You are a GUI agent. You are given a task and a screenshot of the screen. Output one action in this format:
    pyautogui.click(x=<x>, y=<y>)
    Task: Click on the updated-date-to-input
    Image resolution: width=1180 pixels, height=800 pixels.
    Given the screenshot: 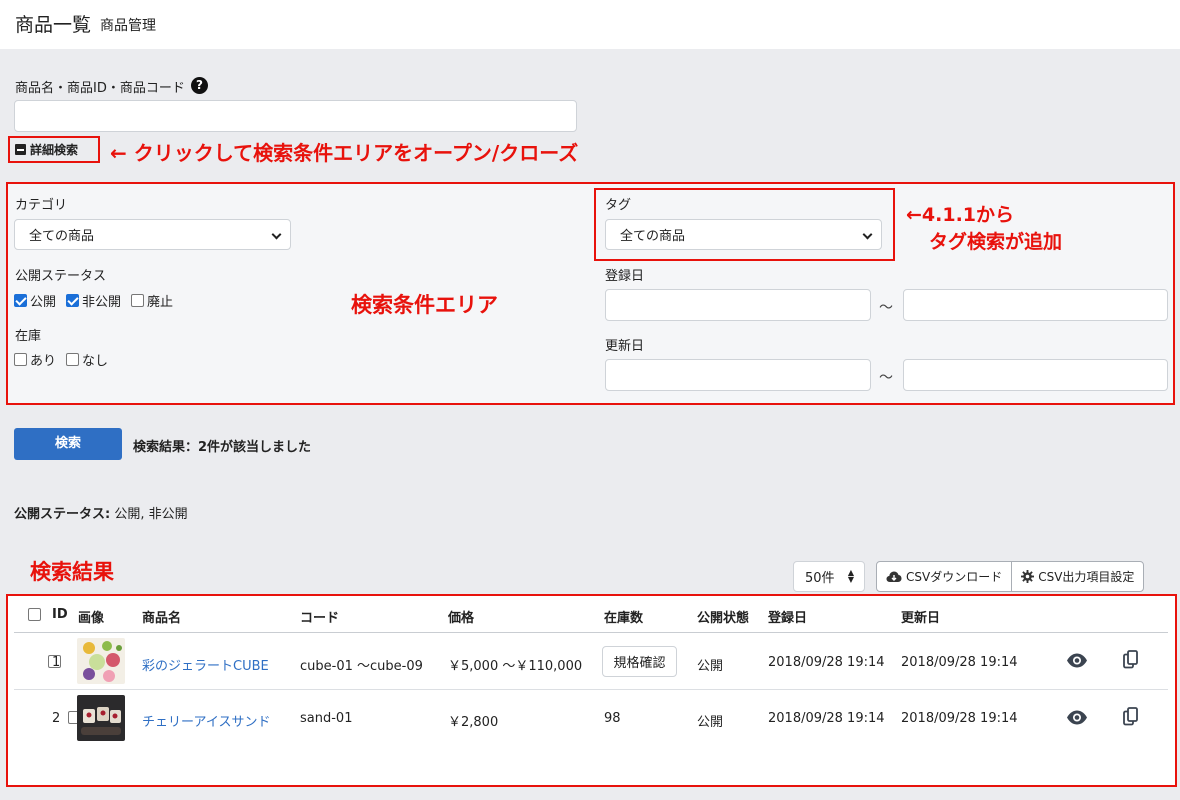 What is the action you would take?
    pyautogui.click(x=1035, y=375)
    